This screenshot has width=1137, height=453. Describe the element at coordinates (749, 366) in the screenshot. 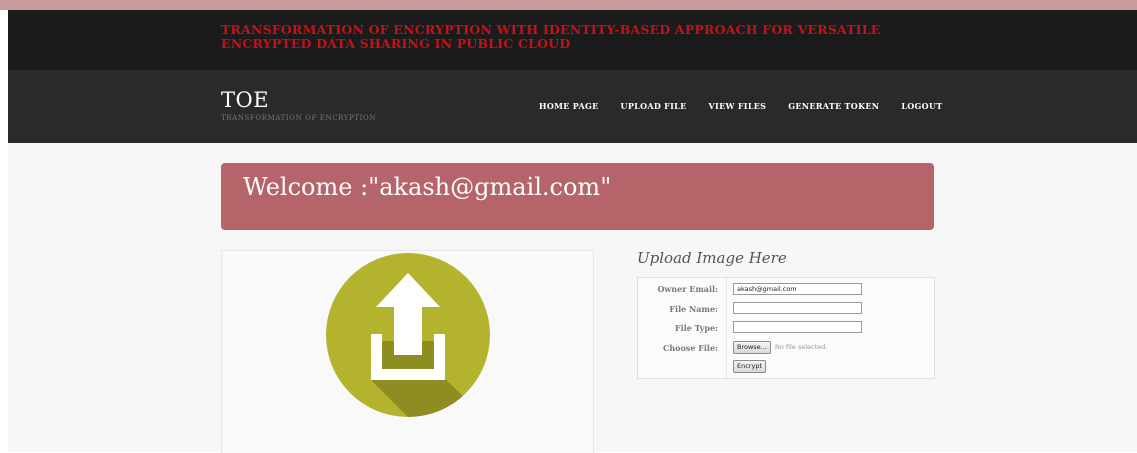

I see `encrypt-button: Encrypt` at that location.